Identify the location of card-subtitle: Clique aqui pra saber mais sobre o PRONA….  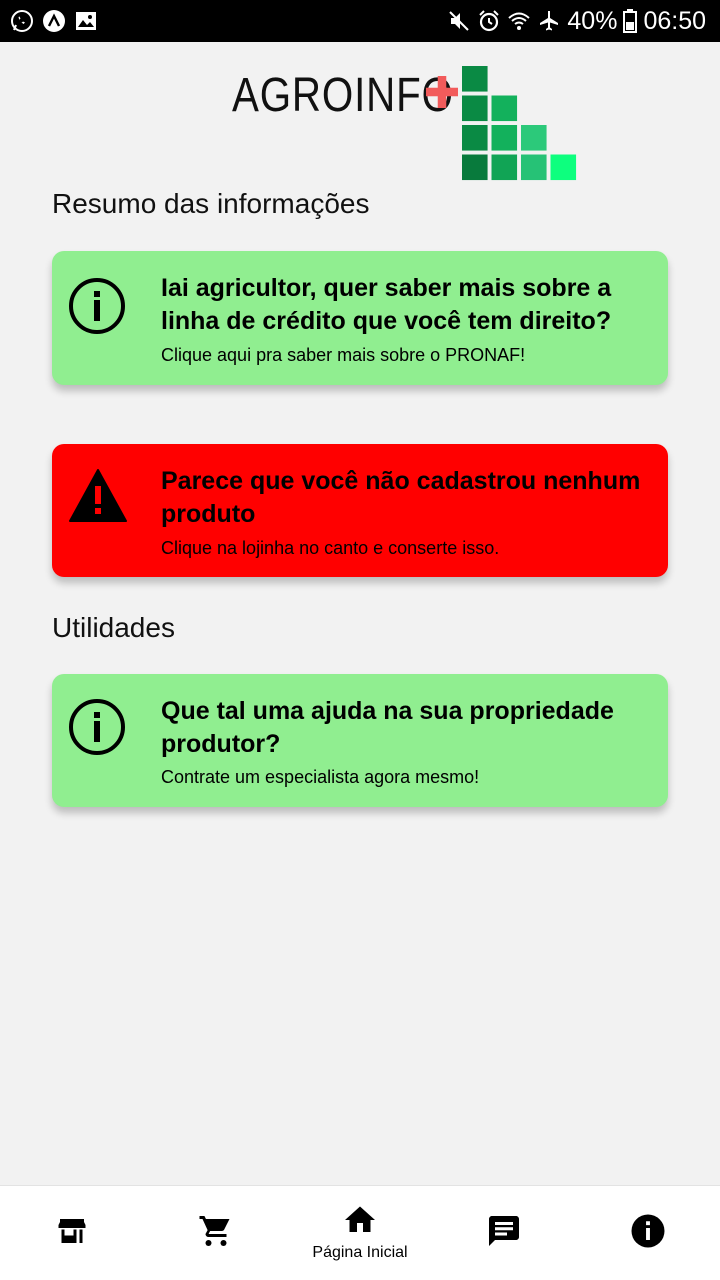
(343, 355).